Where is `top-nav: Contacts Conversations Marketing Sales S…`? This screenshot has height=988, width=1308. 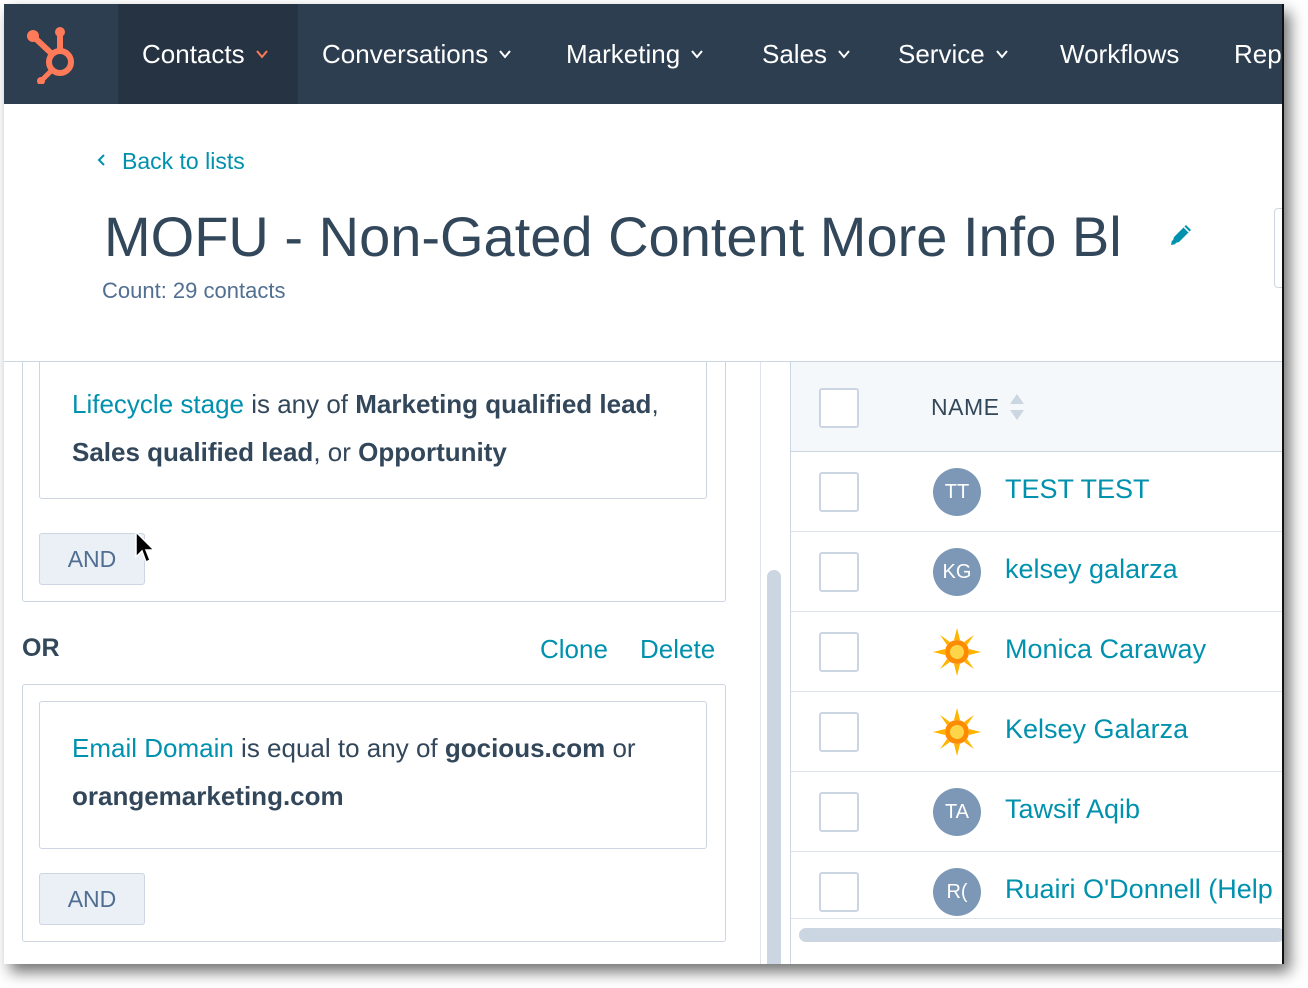 top-nav: Contacts Conversations Marketing Sales S… is located at coordinates (643, 54).